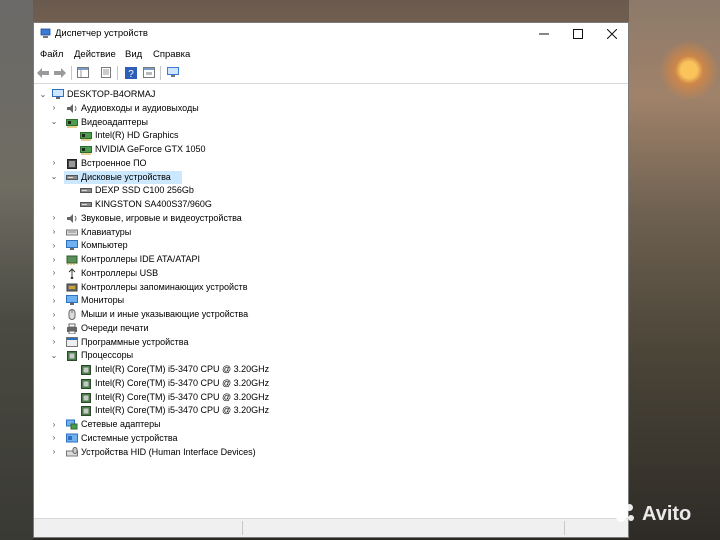 This screenshot has width=720, height=540. Describe the element at coordinates (168, 273) in the screenshot. I see `tree-category-item: › Контроллеры USB` at that location.